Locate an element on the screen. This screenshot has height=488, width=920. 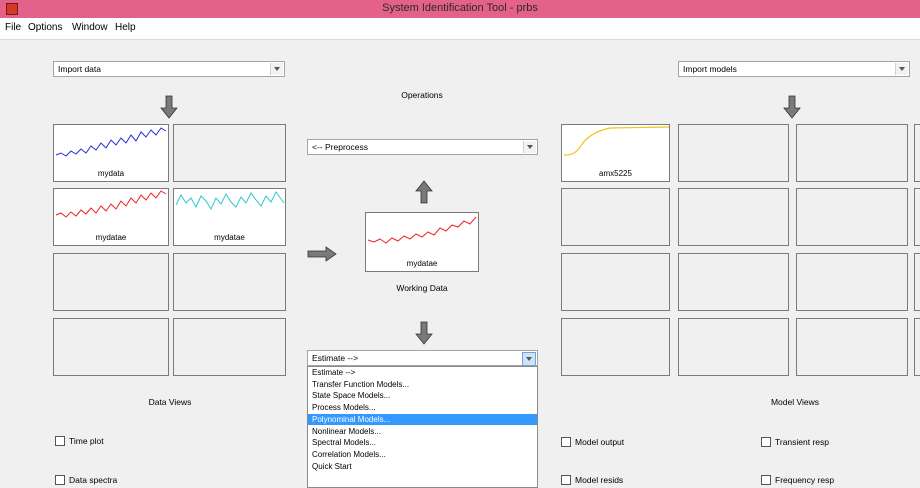
time-plot-checkbox is located at coordinates (60, 441).